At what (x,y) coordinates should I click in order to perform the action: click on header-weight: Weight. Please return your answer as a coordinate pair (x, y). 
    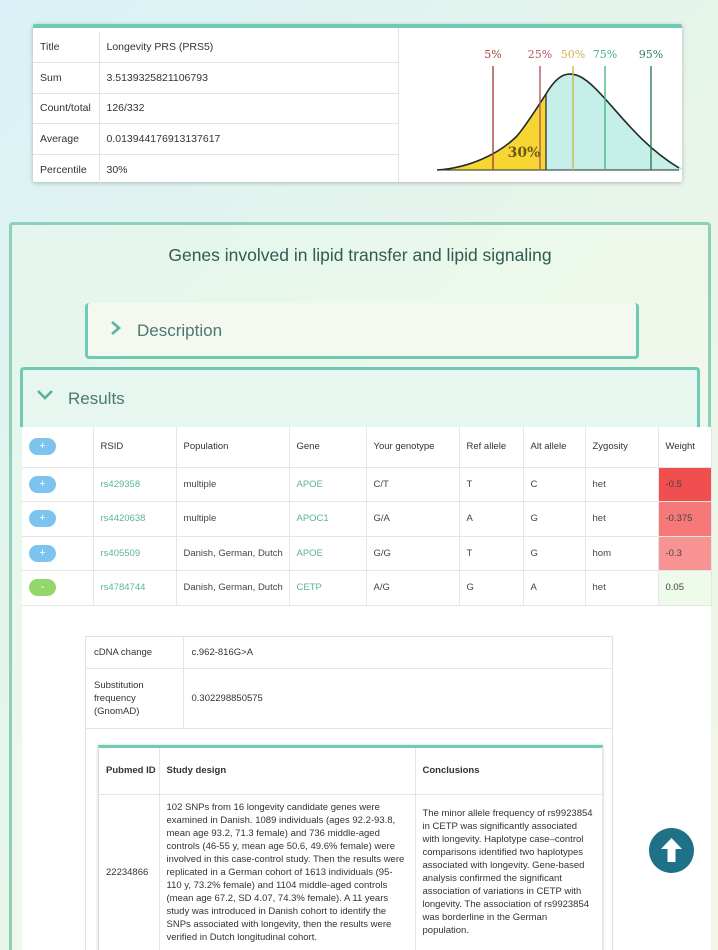
    Looking at the image, I should click on (685, 447).